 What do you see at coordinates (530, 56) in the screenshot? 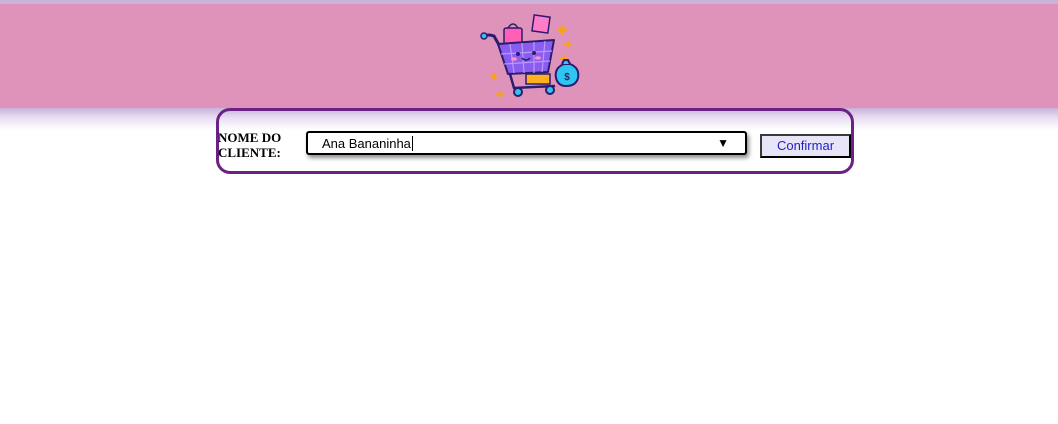
I see `shopping-cart-logo-icon: $` at bounding box center [530, 56].